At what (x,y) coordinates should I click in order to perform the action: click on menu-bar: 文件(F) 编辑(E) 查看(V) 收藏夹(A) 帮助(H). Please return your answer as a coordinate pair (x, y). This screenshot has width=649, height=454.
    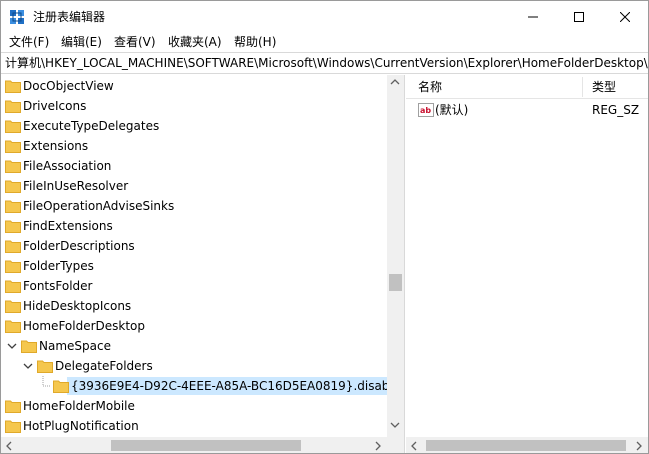
    Looking at the image, I should click on (324, 41).